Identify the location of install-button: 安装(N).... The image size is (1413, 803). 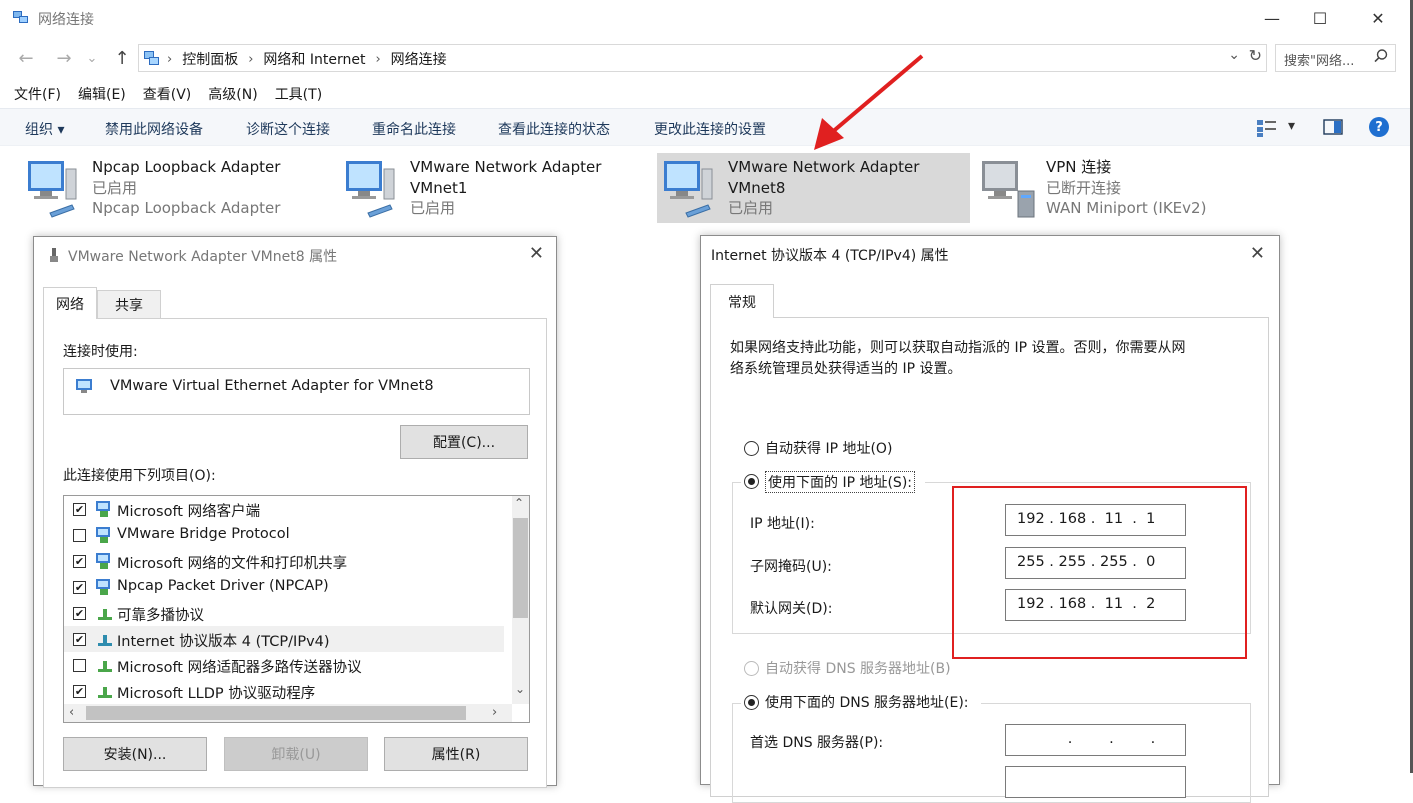
(135, 754).